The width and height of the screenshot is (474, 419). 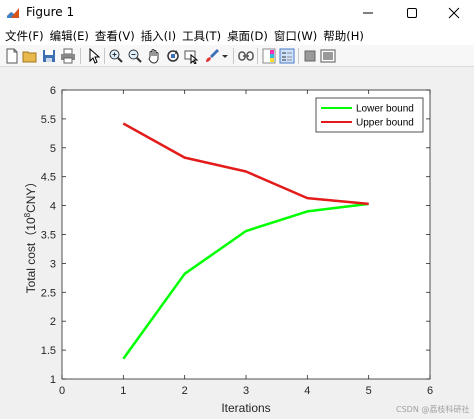 I want to click on close-button, so click(x=454, y=13).